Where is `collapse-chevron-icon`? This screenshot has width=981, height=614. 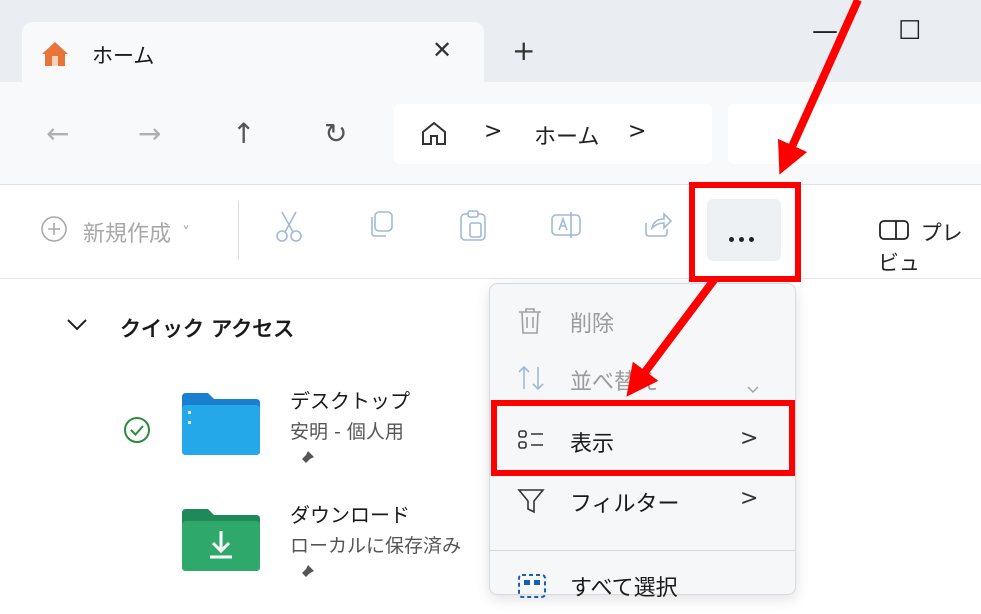 collapse-chevron-icon is located at coordinates (77, 326).